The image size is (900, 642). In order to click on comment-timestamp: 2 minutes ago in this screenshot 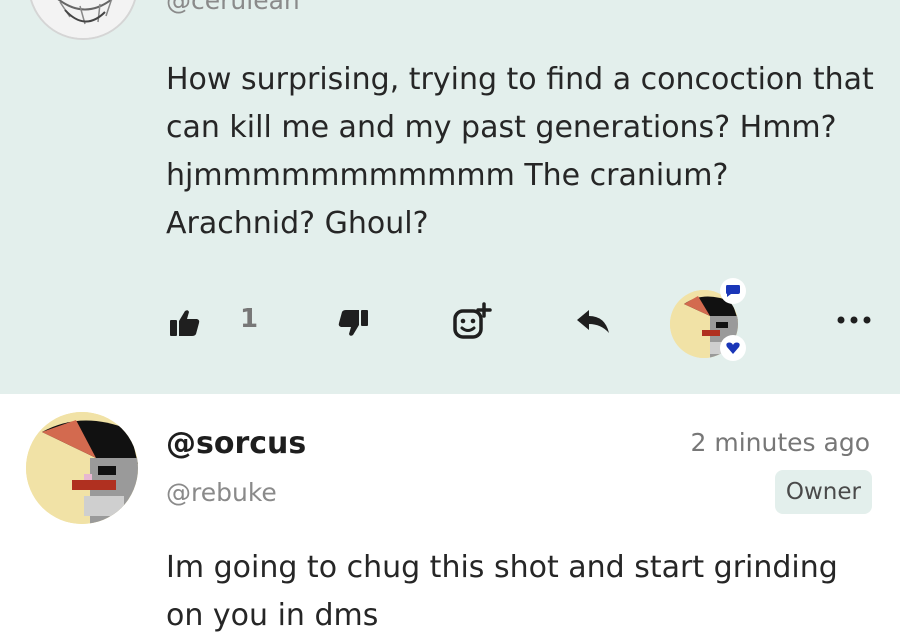, I will do `click(780, 442)`.